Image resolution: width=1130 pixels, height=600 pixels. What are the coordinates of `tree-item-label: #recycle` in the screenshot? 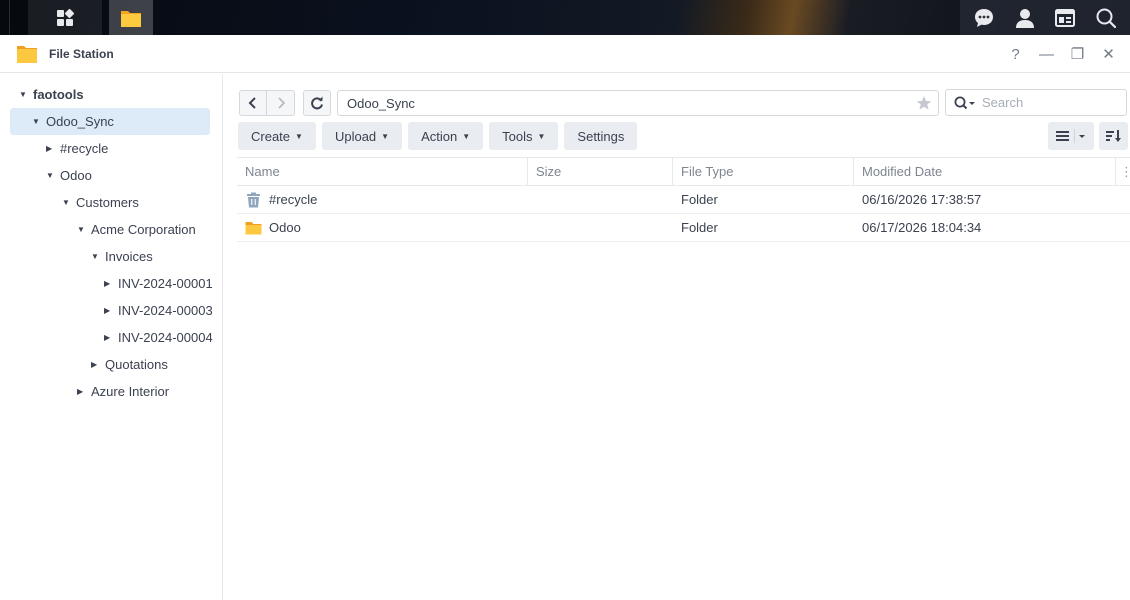 It's located at (84, 148).